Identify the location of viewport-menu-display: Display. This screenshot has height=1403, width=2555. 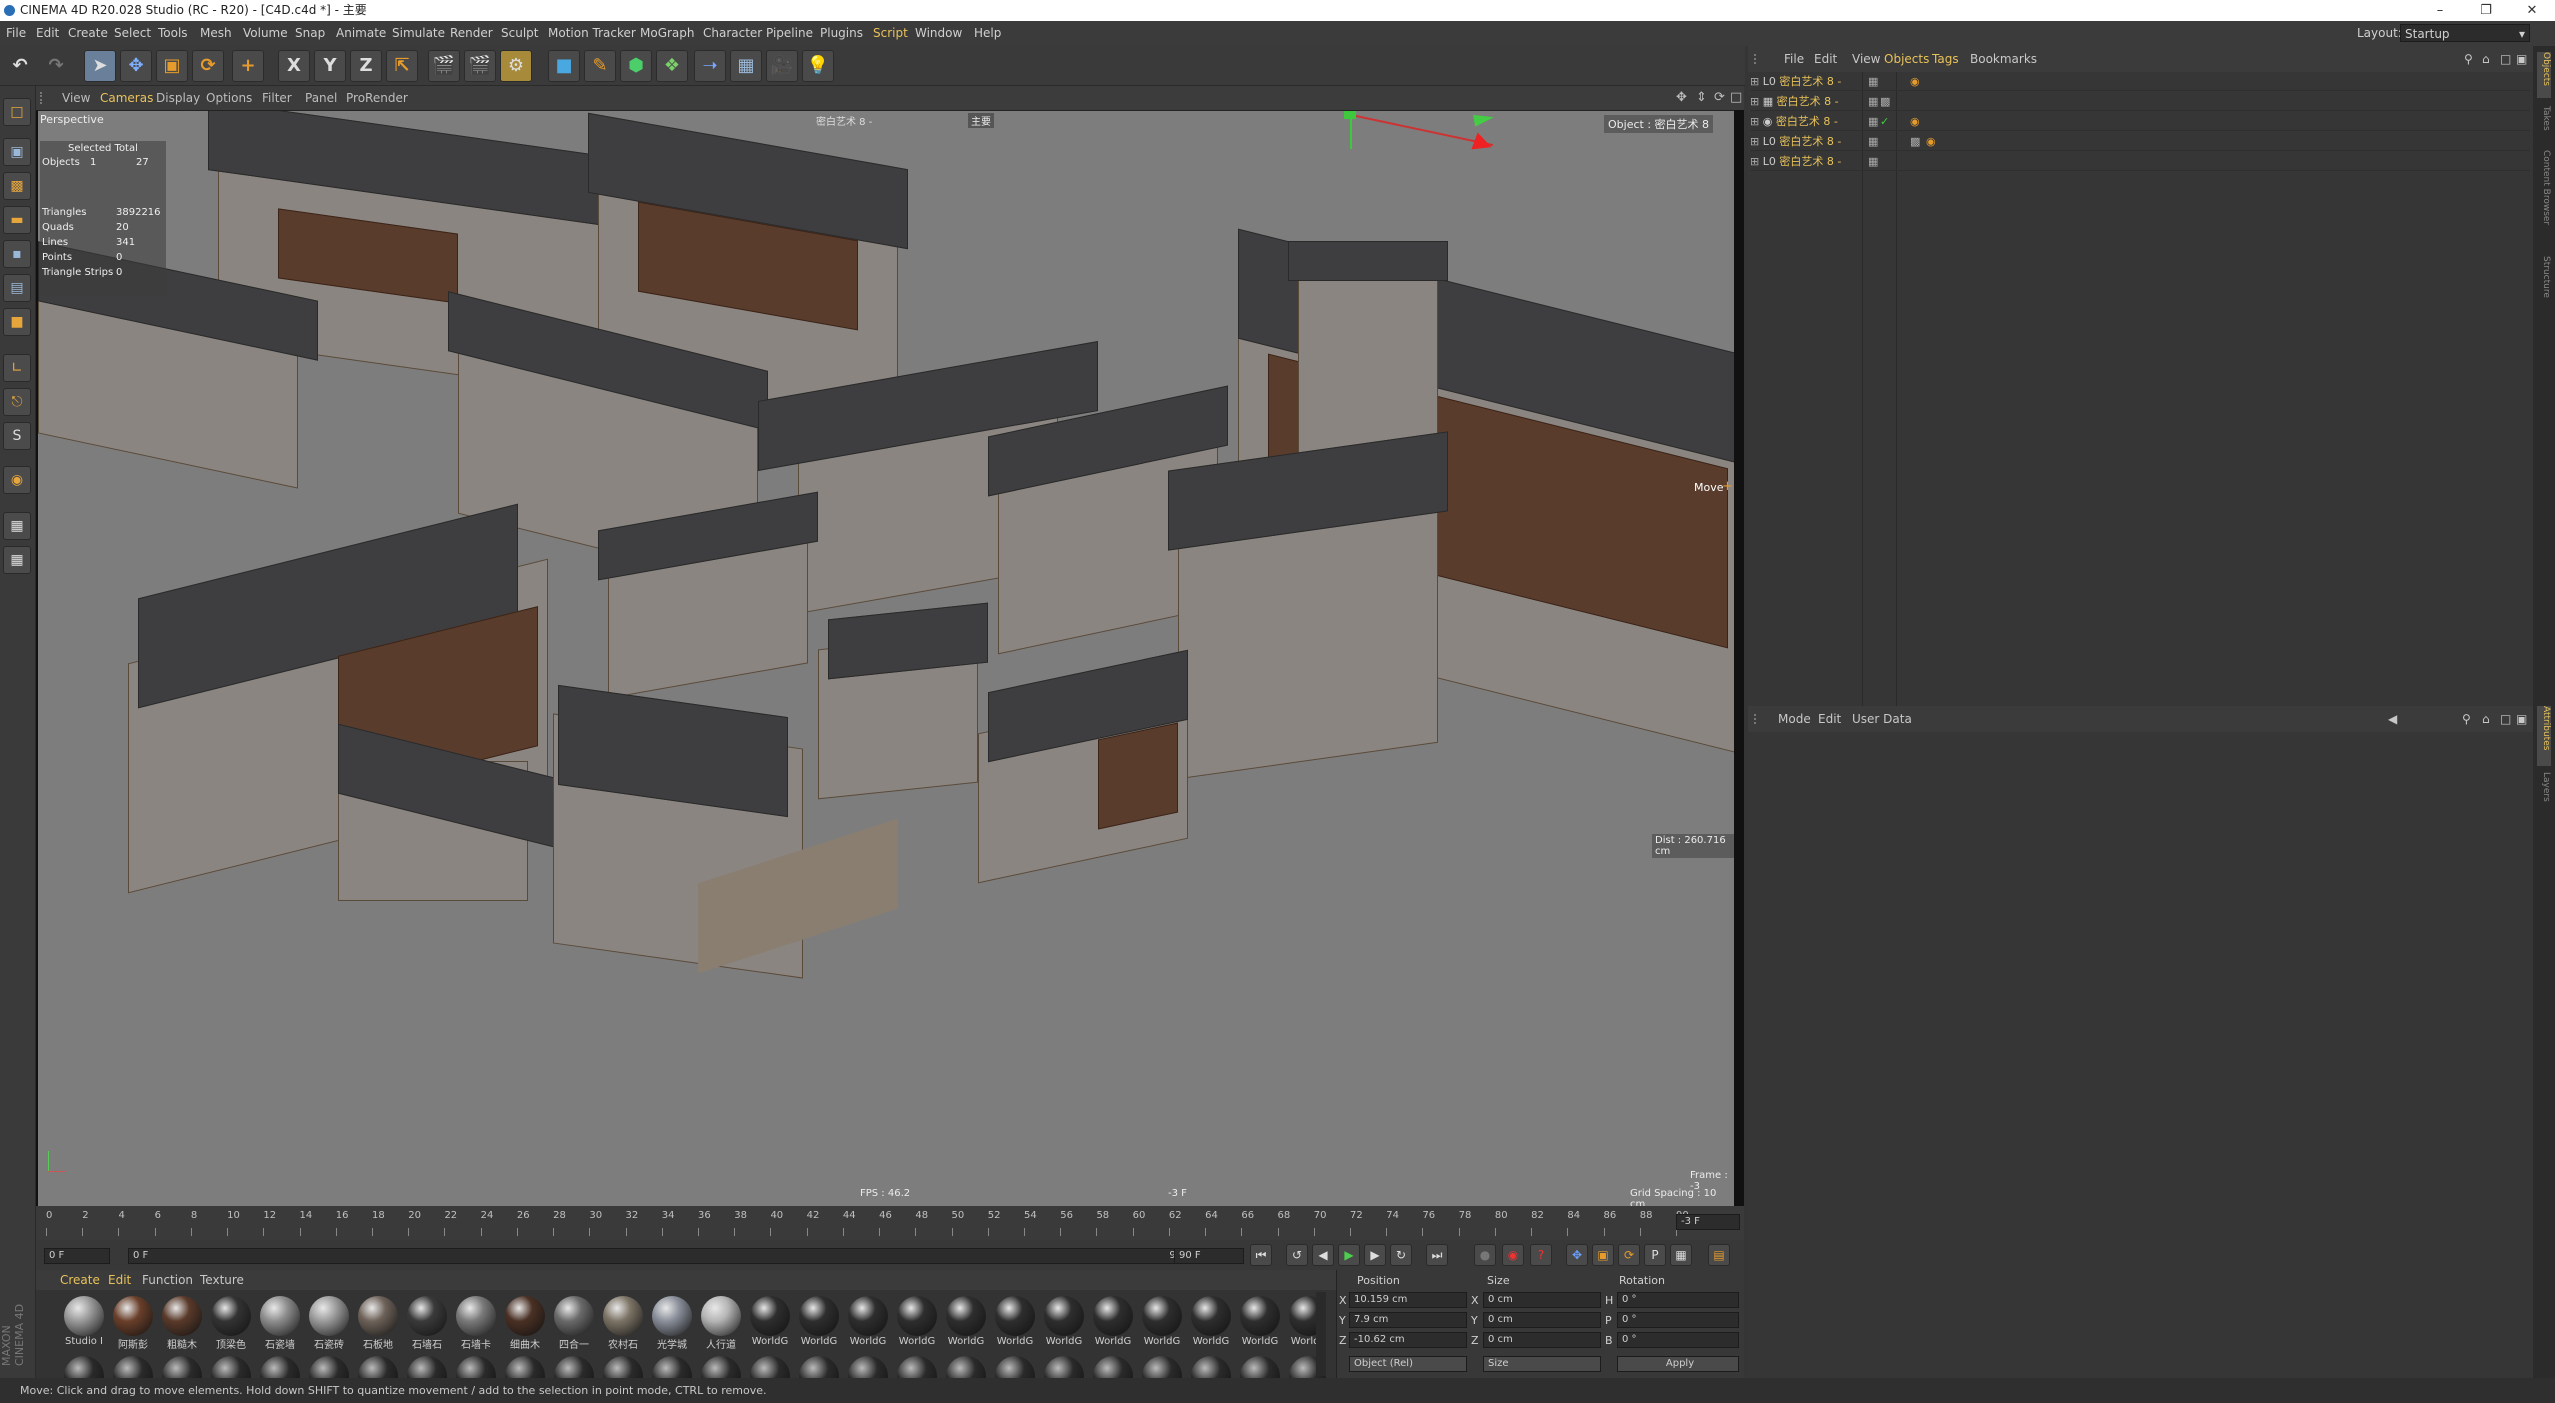
(178, 98).